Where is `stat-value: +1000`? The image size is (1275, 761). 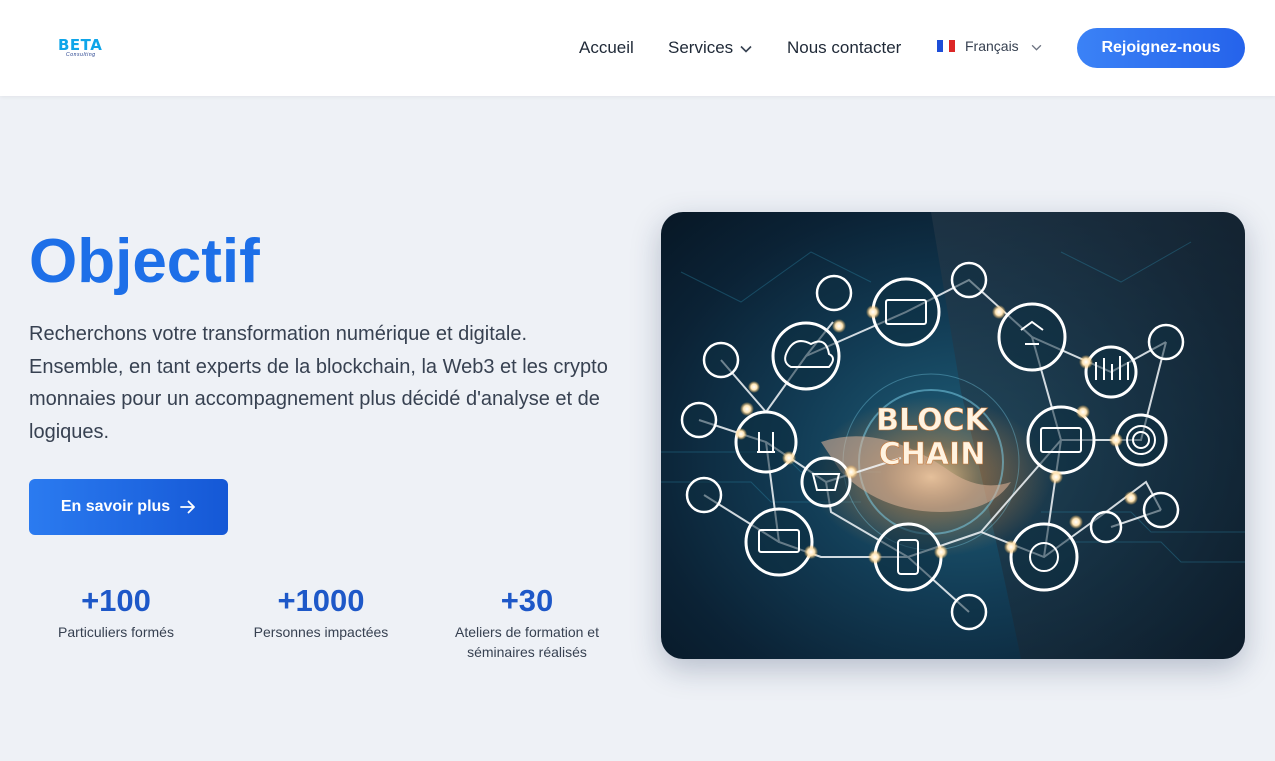
stat-value: +1000 is located at coordinates (321, 600).